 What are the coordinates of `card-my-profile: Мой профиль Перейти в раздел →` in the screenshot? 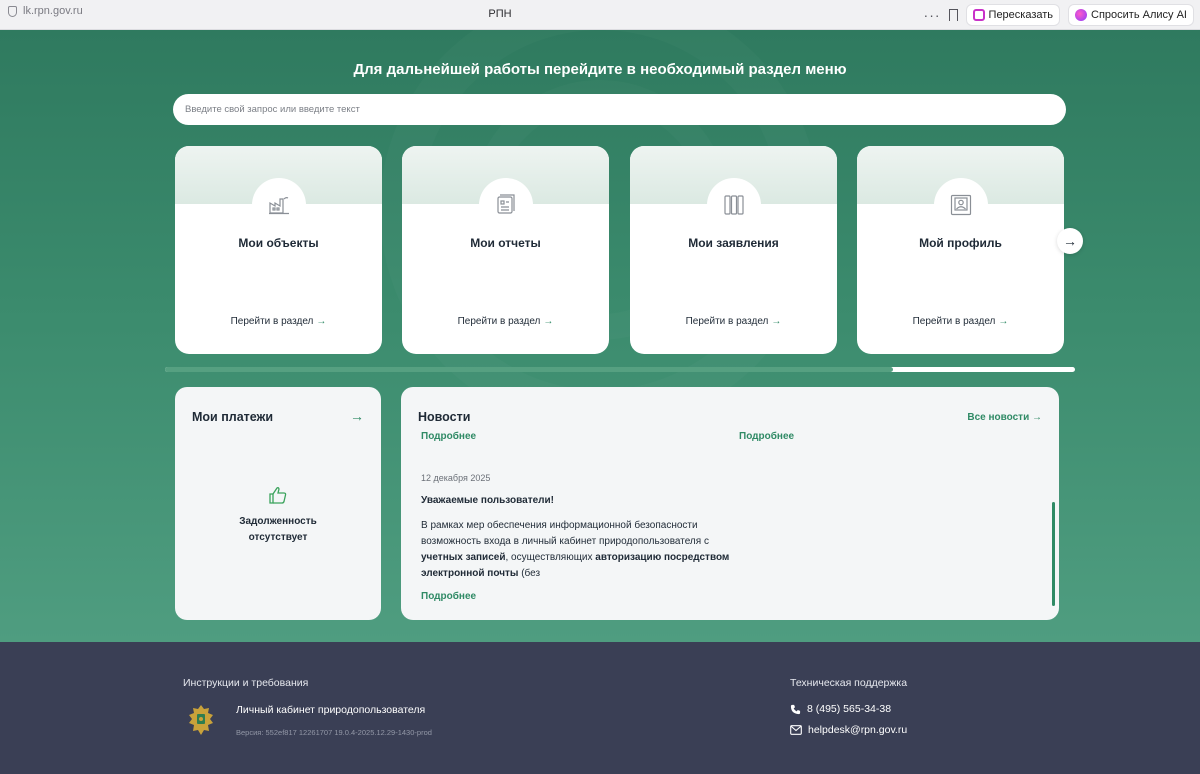 It's located at (960, 250).